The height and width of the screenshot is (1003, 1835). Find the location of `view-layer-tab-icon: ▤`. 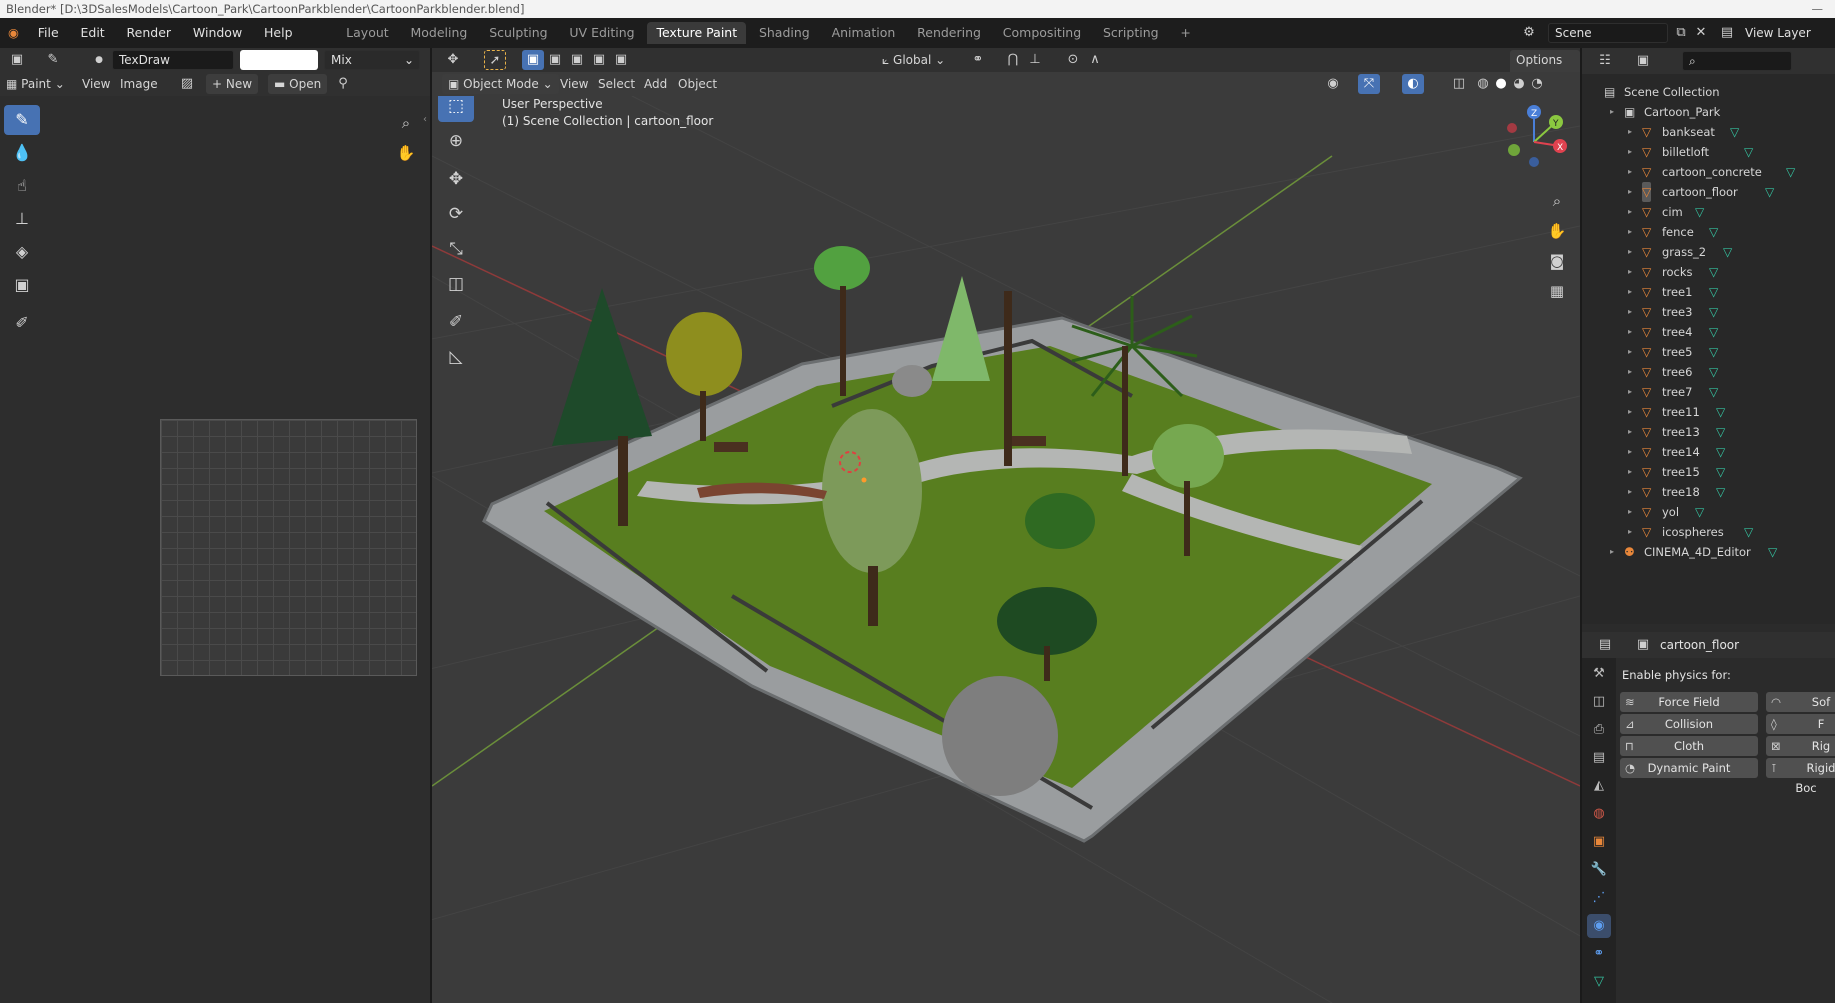

view-layer-tab-icon: ▤ is located at coordinates (1599, 758).